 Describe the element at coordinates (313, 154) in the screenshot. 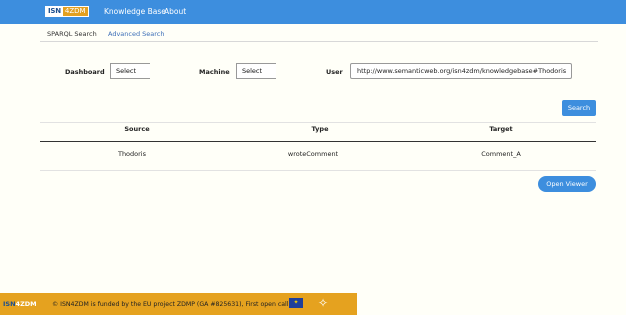

I see `table-cell-type: wroteComment` at that location.